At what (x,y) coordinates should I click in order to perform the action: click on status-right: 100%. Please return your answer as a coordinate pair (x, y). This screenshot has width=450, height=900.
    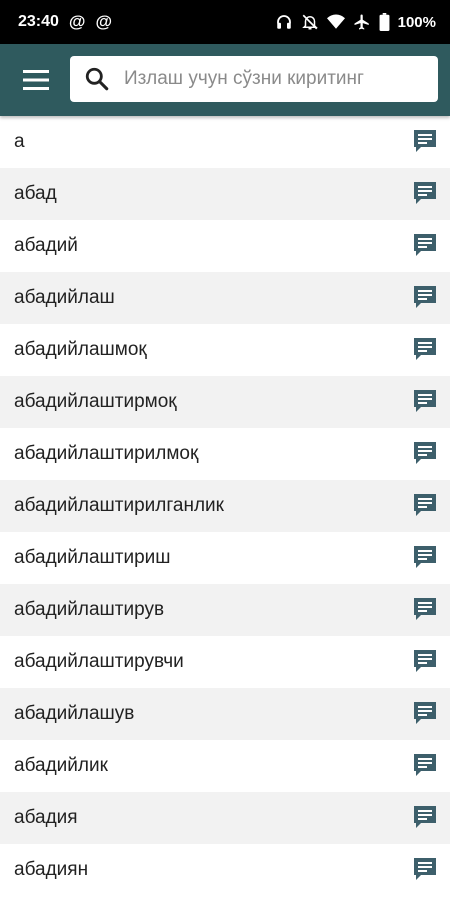
    Looking at the image, I should click on (355, 22).